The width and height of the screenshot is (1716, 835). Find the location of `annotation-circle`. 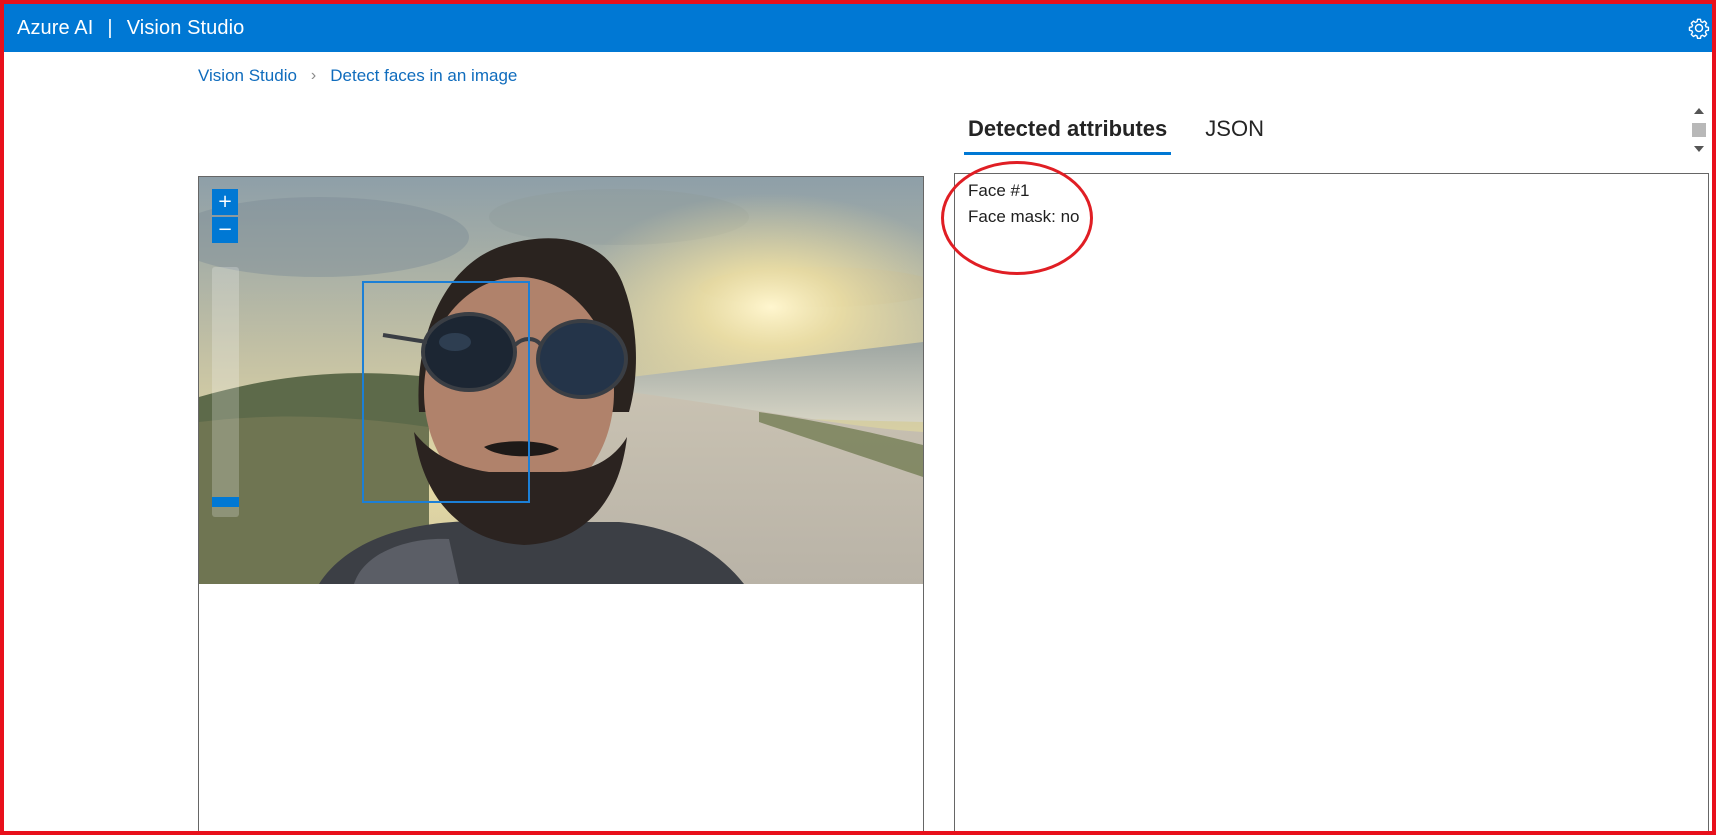

annotation-circle is located at coordinates (1017, 218).